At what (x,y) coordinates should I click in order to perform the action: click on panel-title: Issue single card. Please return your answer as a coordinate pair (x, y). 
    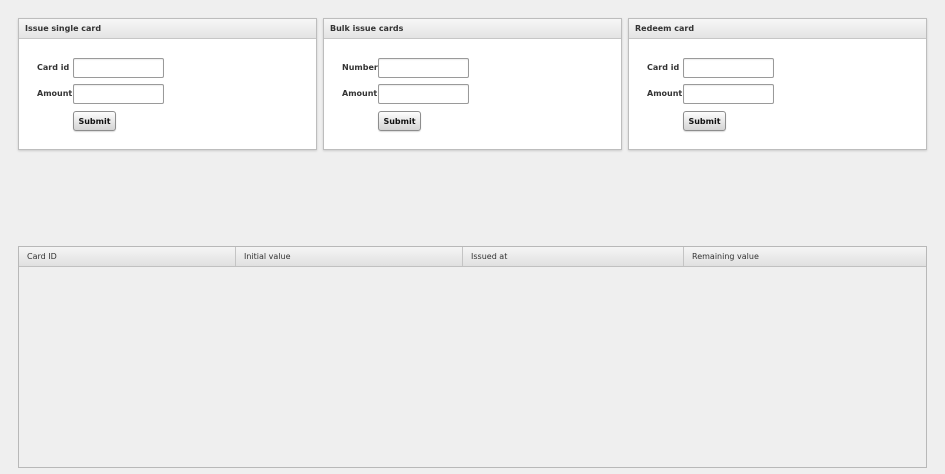
    Looking at the image, I should click on (167, 29).